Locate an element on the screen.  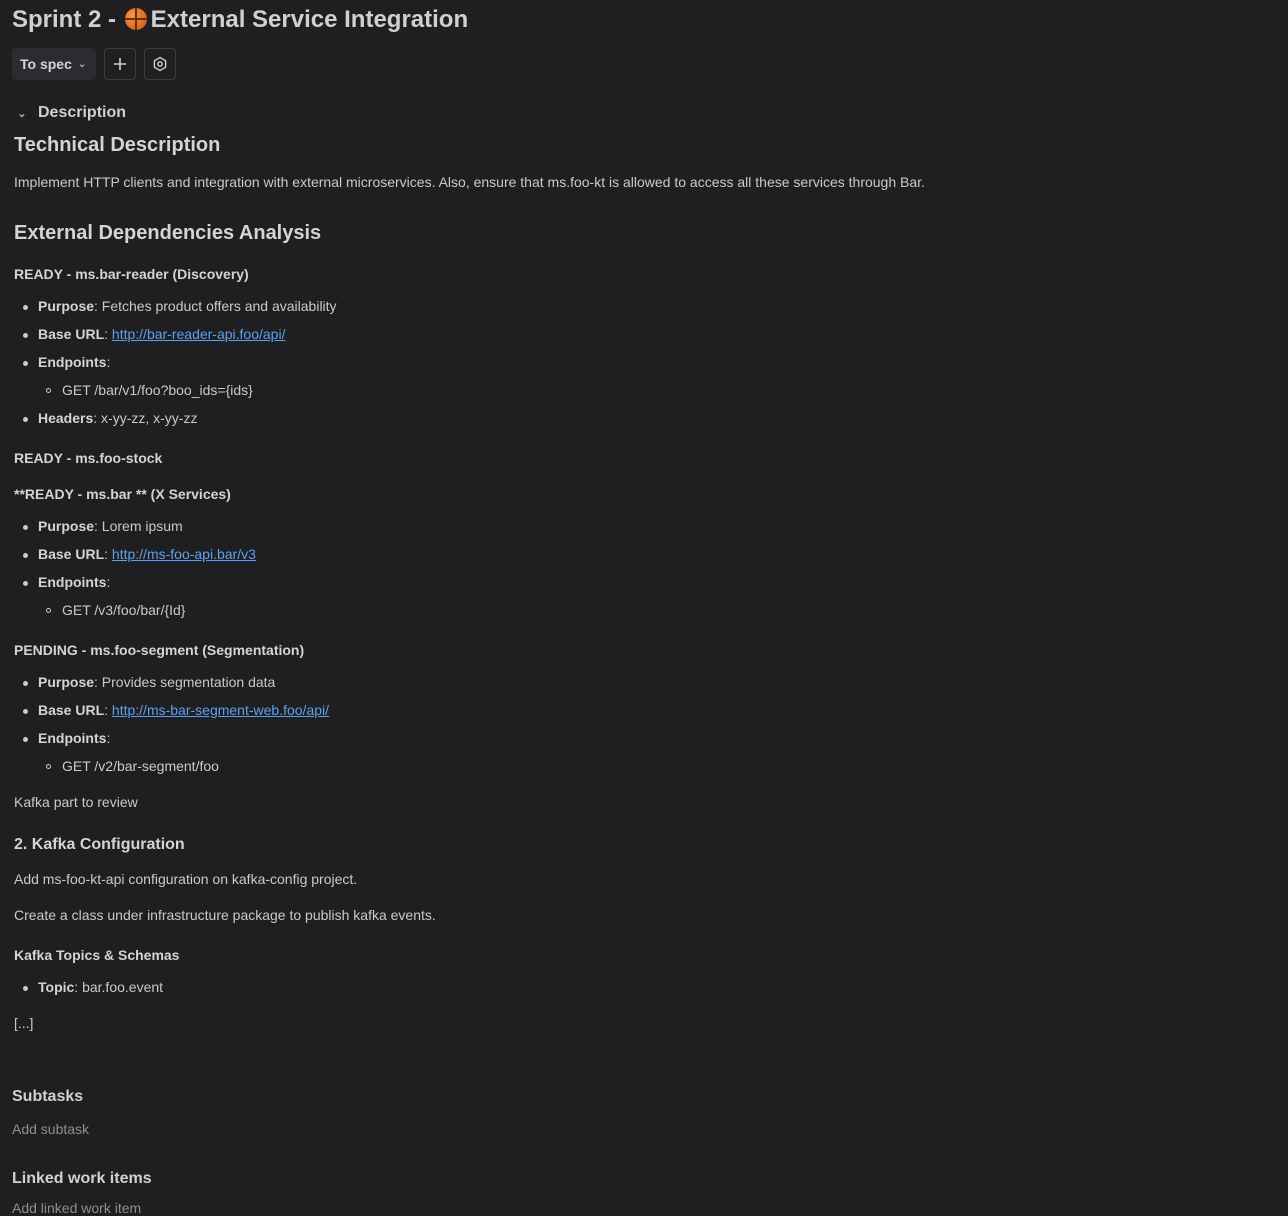
settings-icon is located at coordinates (160, 64).